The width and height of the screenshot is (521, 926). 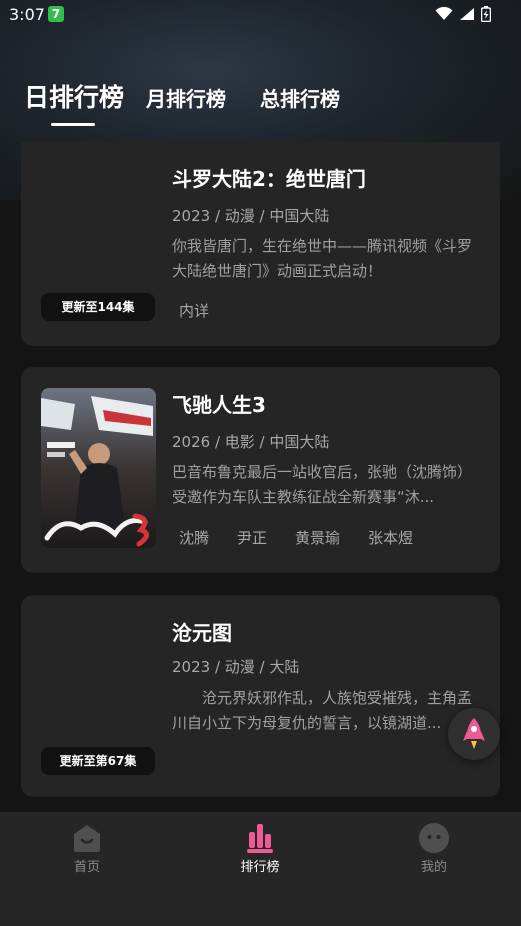 What do you see at coordinates (252, 538) in the screenshot?
I see `cast-name: 尹正` at bounding box center [252, 538].